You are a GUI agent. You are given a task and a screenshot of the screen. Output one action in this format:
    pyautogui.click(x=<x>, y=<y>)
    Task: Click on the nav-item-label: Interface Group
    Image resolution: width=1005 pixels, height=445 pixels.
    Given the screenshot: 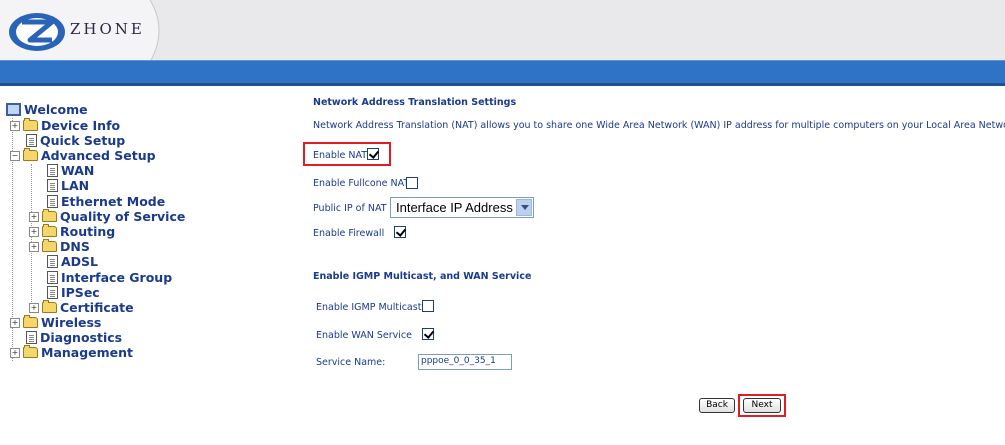 What is the action you would take?
    pyautogui.click(x=117, y=277)
    